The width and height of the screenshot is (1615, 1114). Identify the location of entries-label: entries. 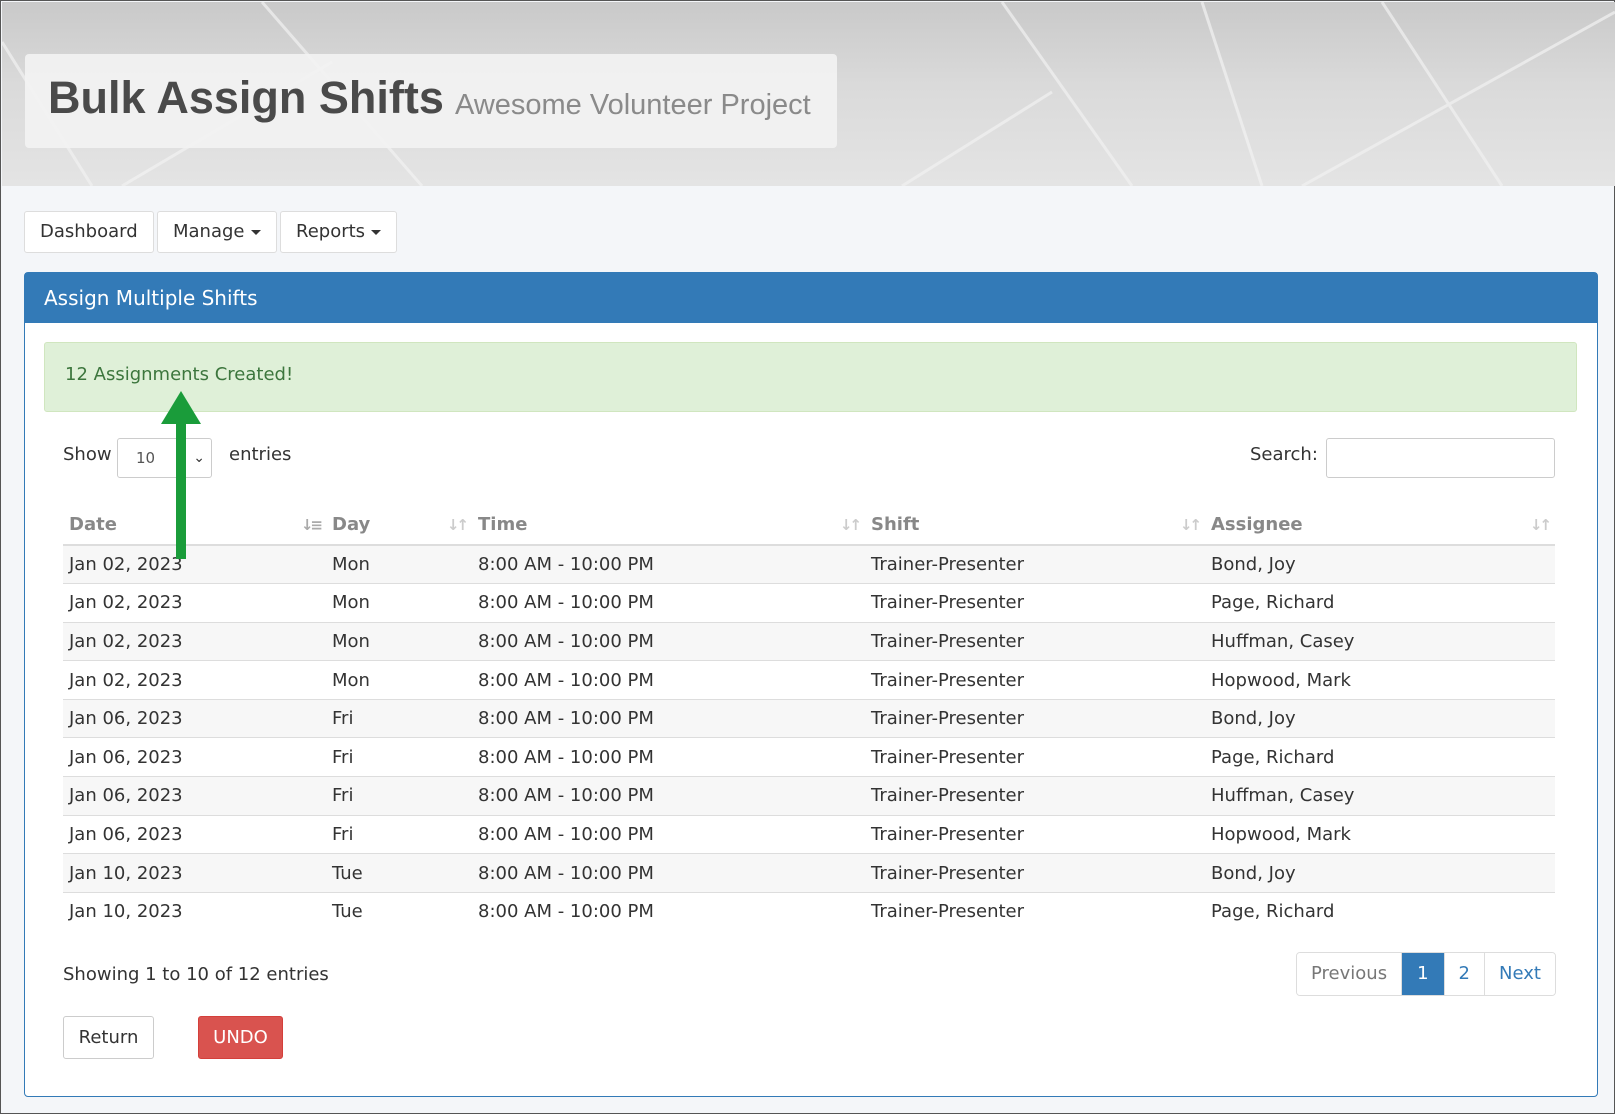
(260, 454).